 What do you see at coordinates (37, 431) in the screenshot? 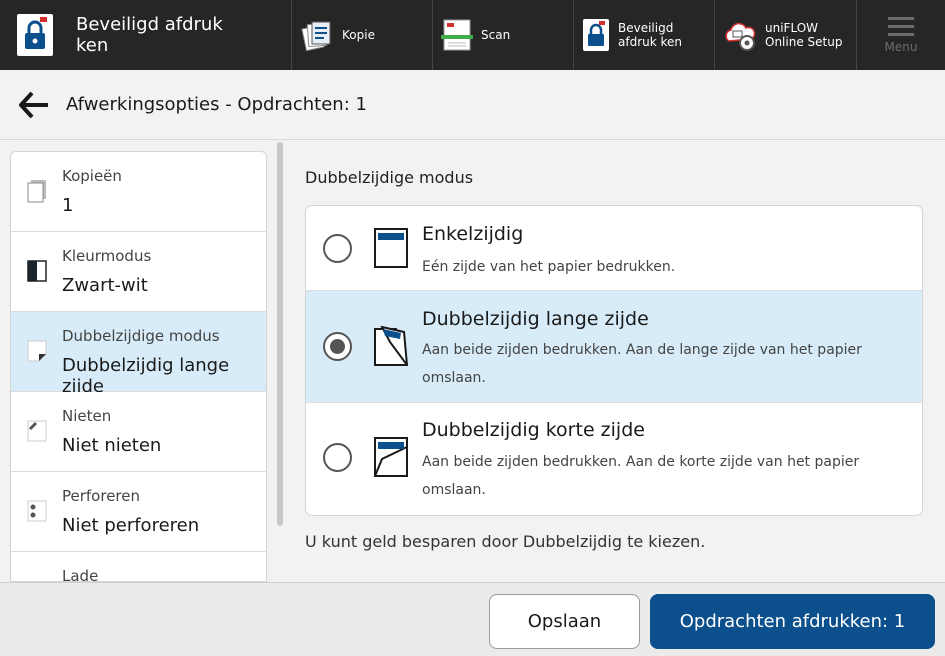
I see `staple-icon` at bounding box center [37, 431].